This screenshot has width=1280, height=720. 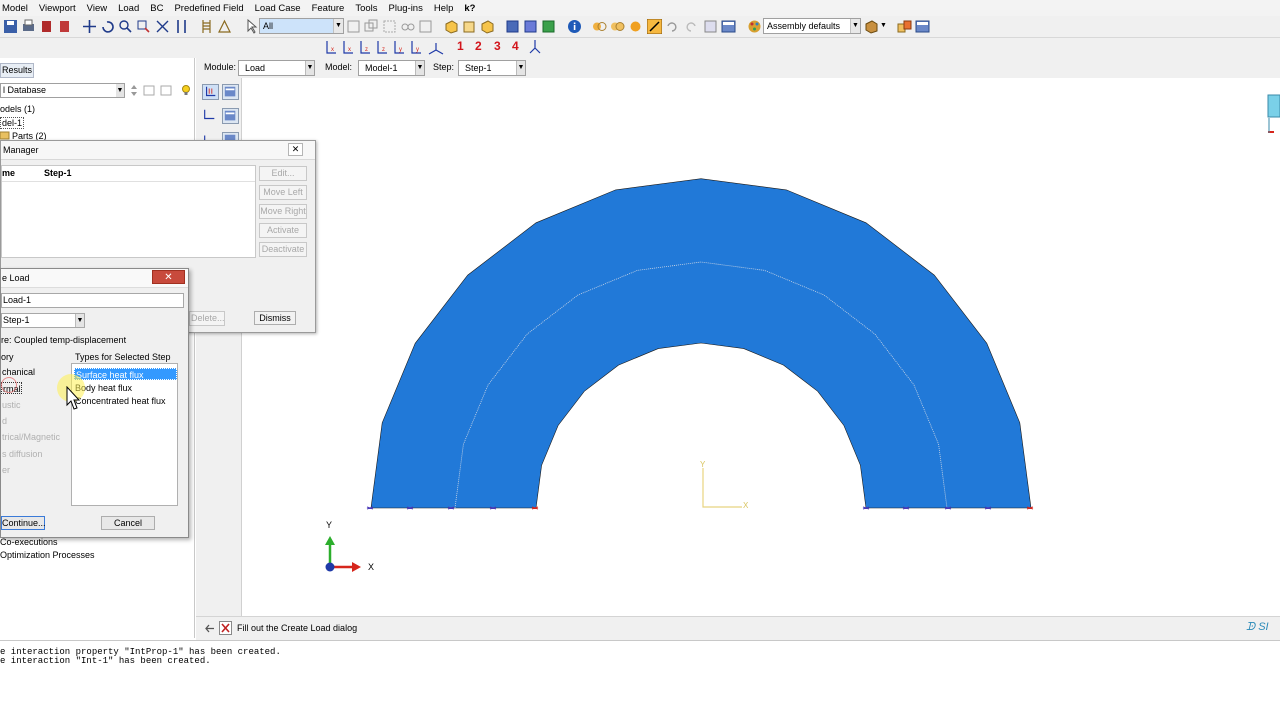 What do you see at coordinates (478, 46) in the screenshot?
I see `step-2-button: 2` at bounding box center [478, 46].